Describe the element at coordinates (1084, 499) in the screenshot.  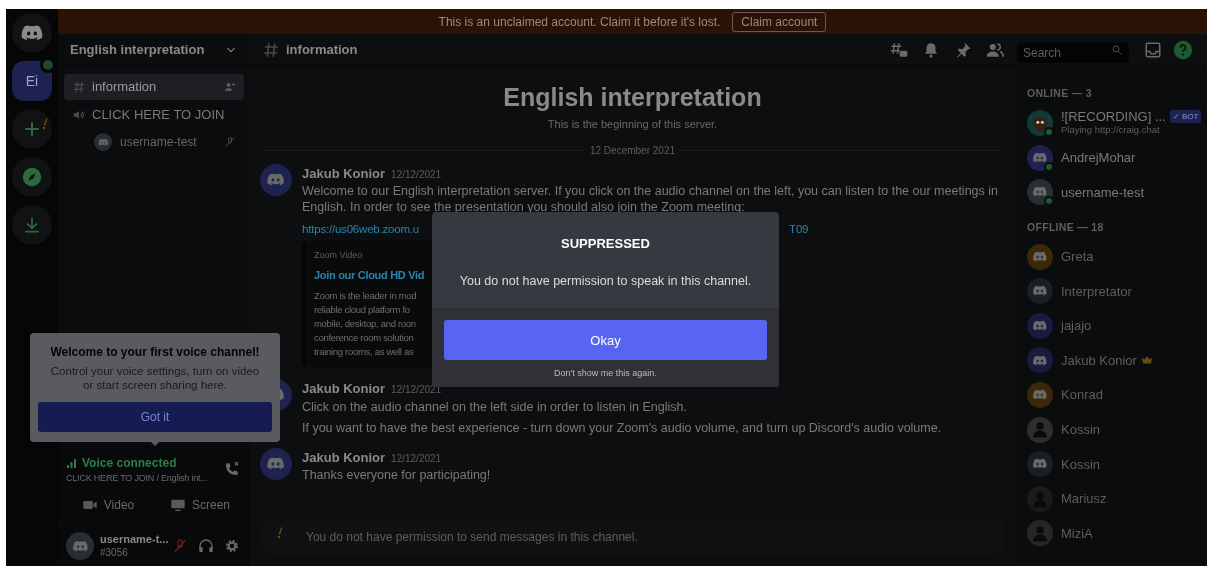
I see `member-name: Mariusz` at that location.